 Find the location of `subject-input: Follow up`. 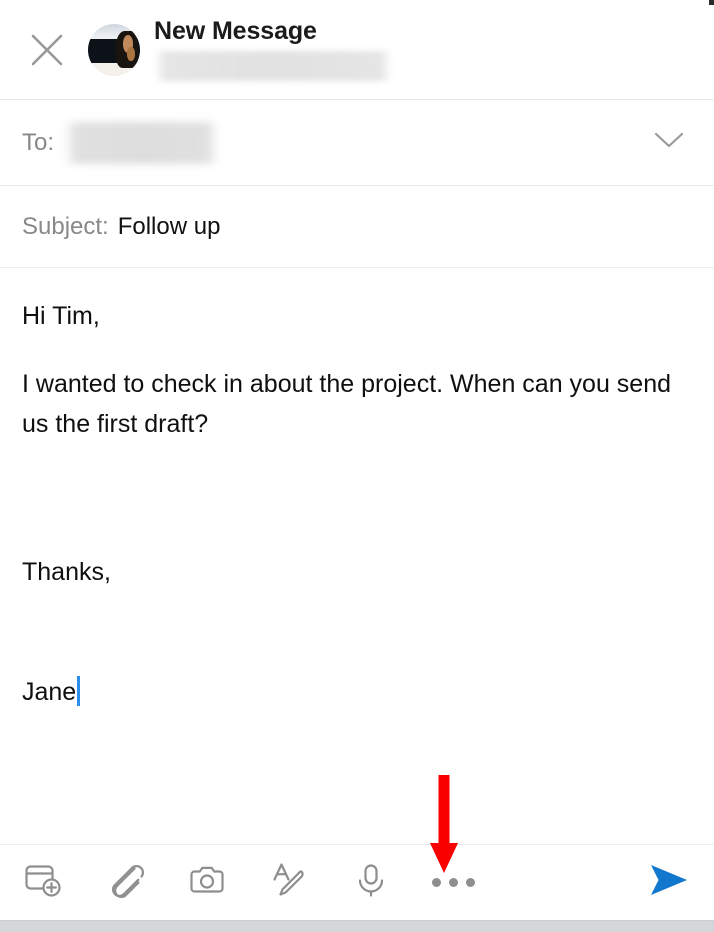

subject-input: Follow up is located at coordinates (169, 227).